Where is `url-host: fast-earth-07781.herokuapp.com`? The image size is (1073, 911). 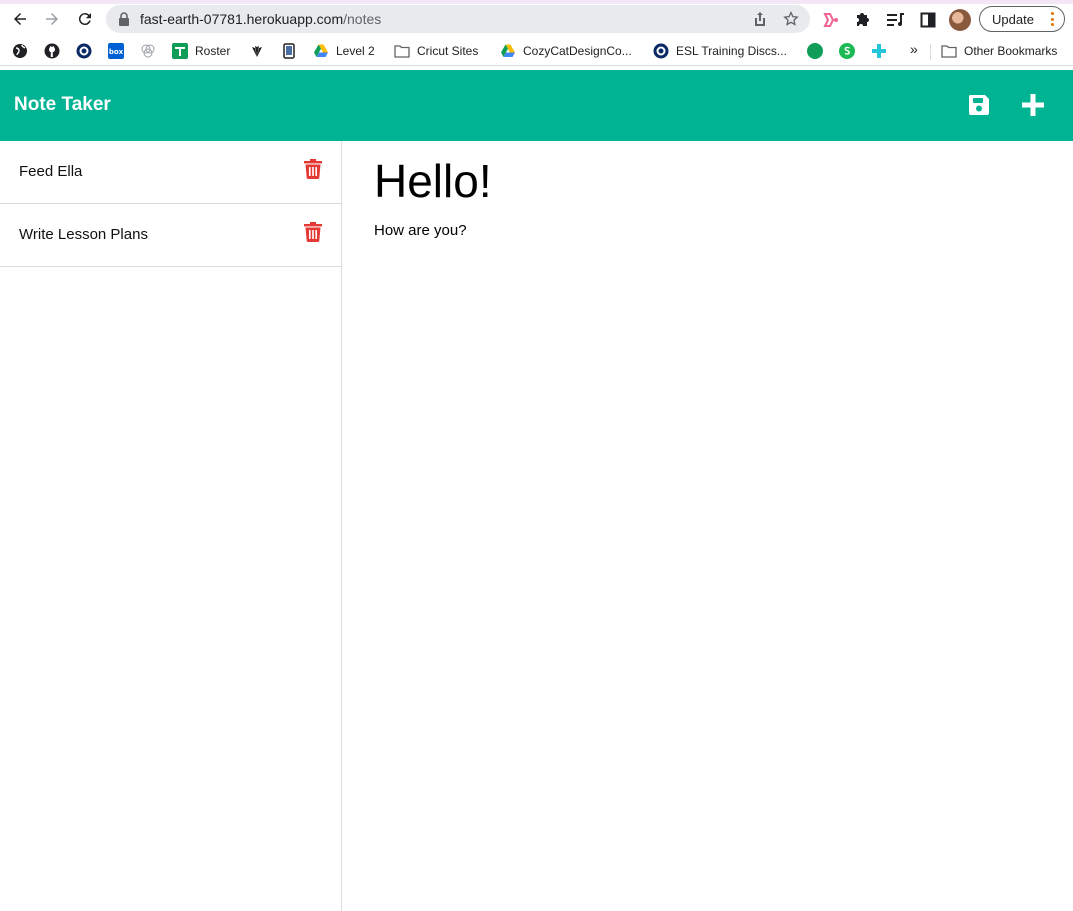 url-host: fast-earth-07781.herokuapp.com is located at coordinates (242, 19).